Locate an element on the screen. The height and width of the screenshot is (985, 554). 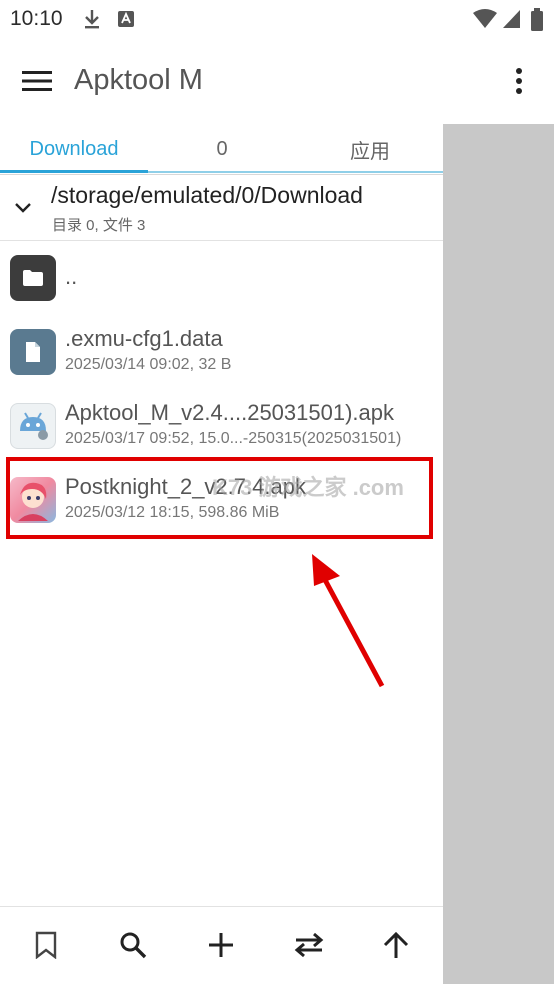
path-header: /storage/emulated/0/Download 目录 0, 文件 3 is located at coordinates (221, 207).